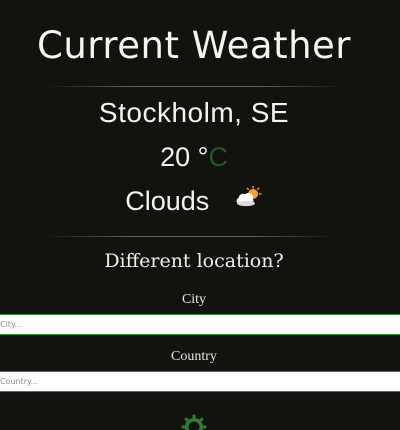 The height and width of the screenshot is (430, 400). What do you see at coordinates (193, 45) in the screenshot?
I see `page-title: Current Weather` at bounding box center [193, 45].